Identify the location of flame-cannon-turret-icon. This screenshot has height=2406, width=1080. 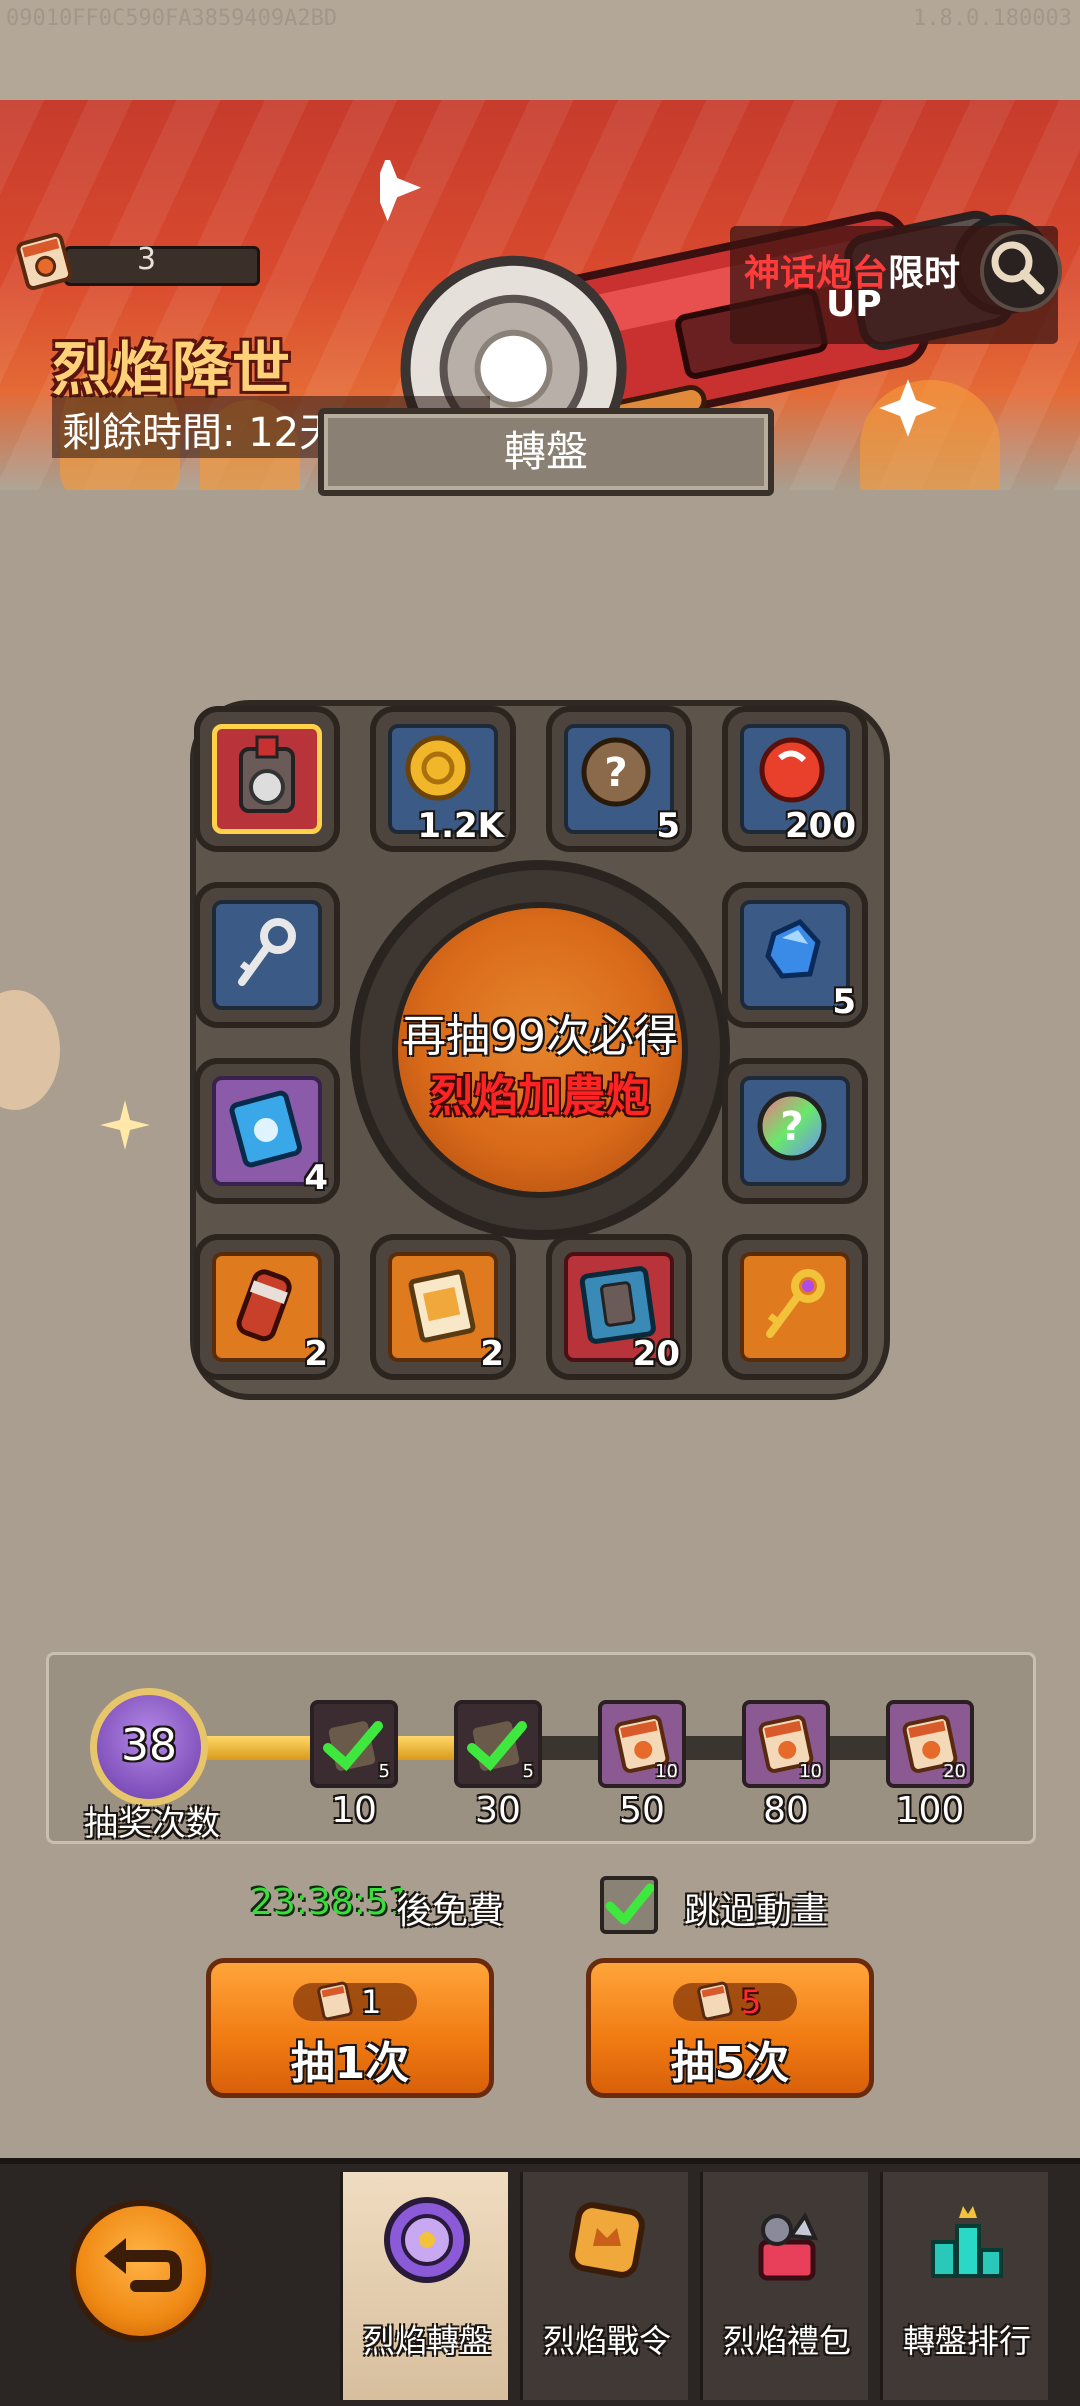
(267, 774).